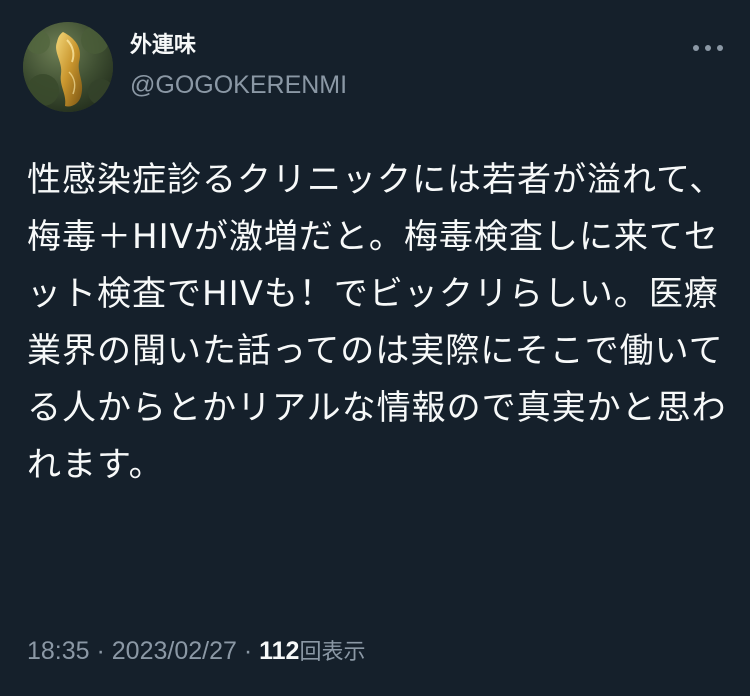 This screenshot has width=750, height=696. Describe the element at coordinates (58, 651) in the screenshot. I see `tweet-time: 18:35` at that location.